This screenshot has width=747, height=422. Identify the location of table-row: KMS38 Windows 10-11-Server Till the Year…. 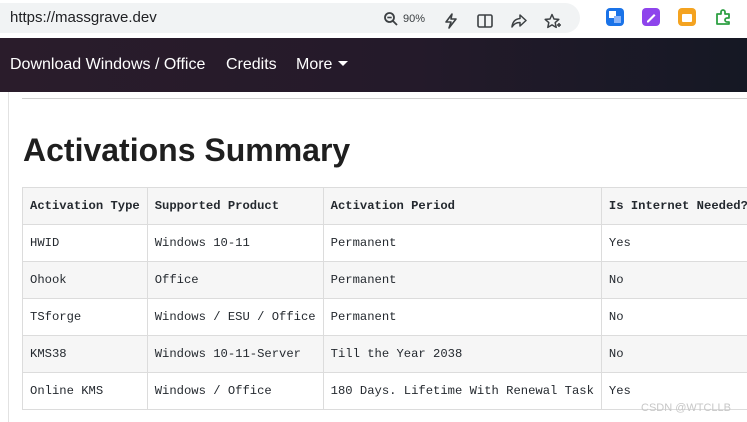
(384, 354).